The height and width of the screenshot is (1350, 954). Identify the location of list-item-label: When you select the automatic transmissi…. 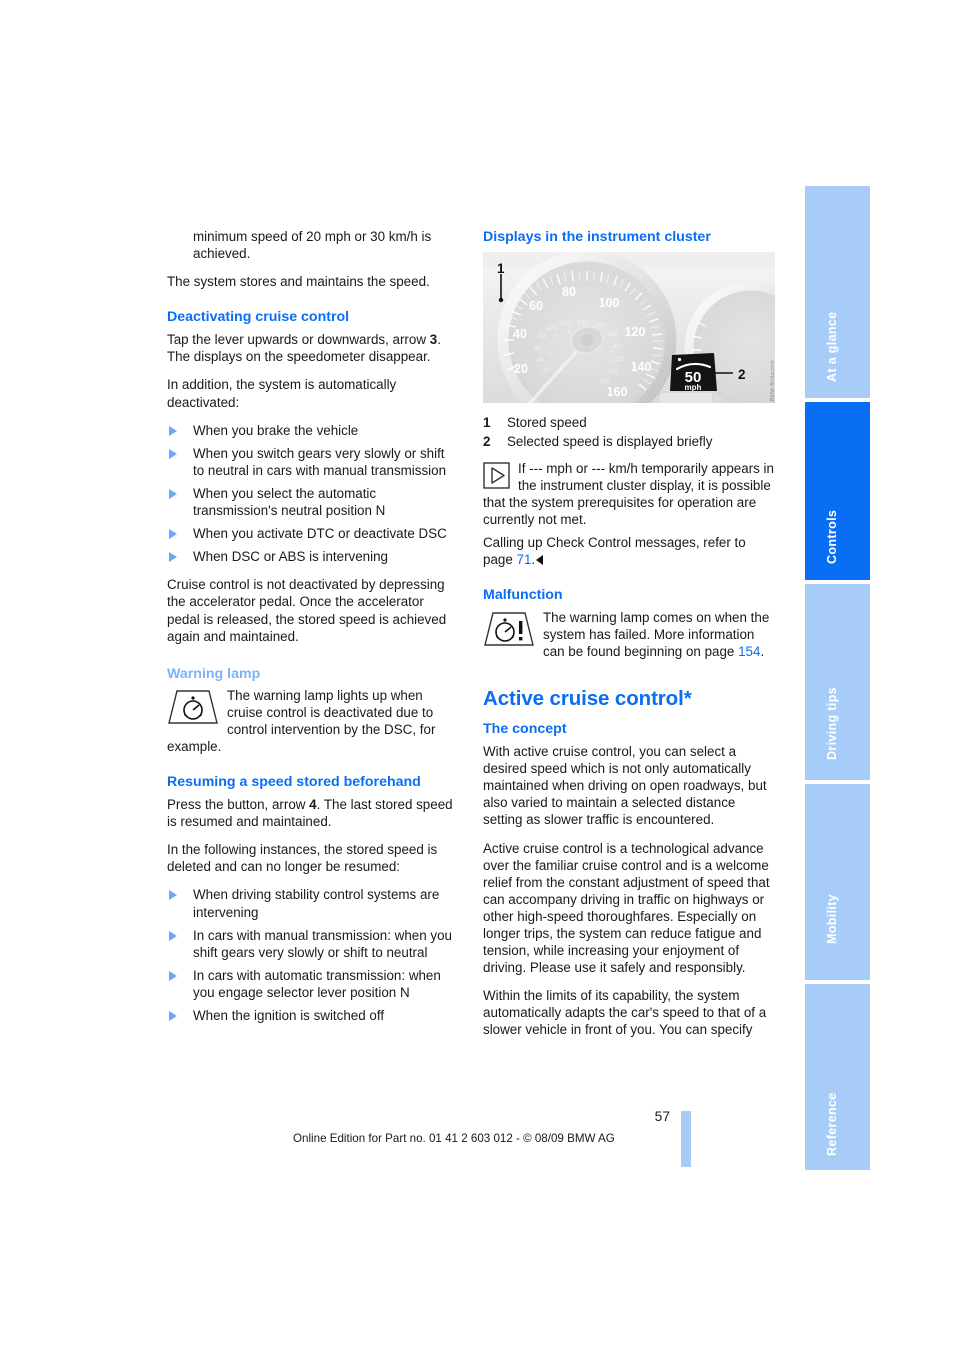
(289, 502).